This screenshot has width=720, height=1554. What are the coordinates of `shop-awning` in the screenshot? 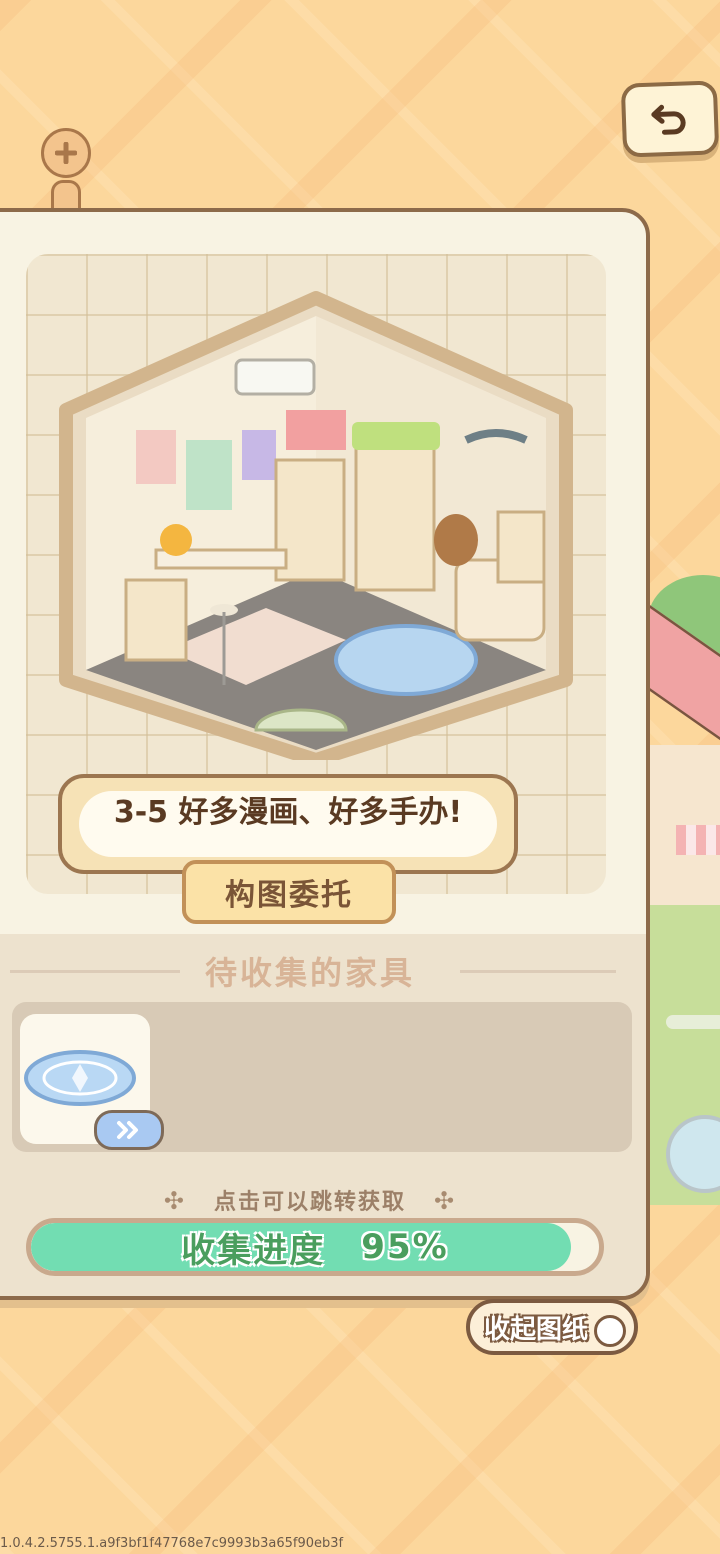 It's located at (698, 840).